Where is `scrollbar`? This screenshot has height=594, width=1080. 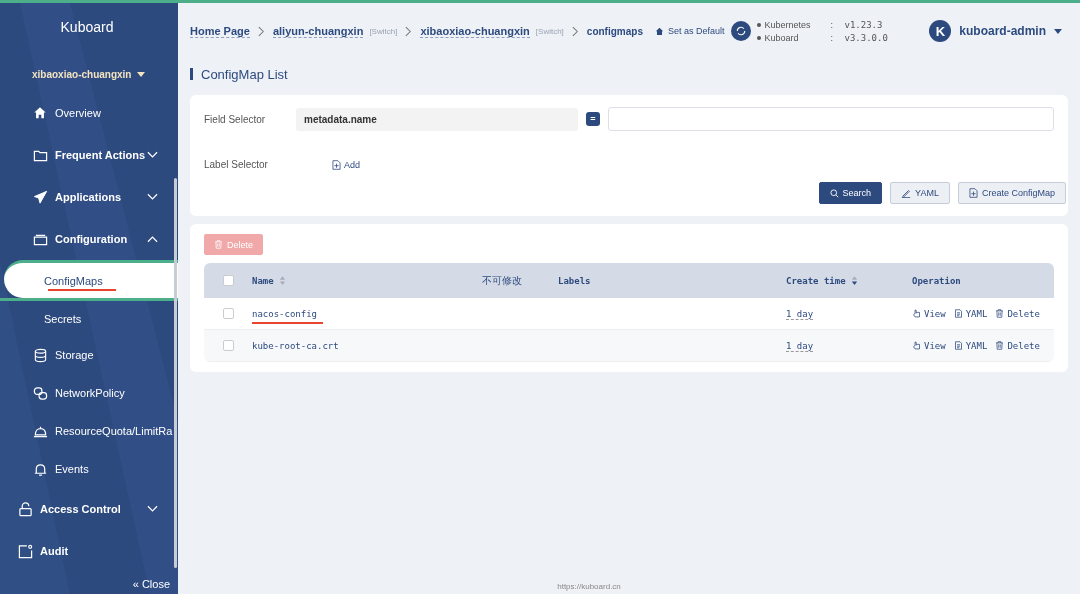 scrollbar is located at coordinates (175, 373).